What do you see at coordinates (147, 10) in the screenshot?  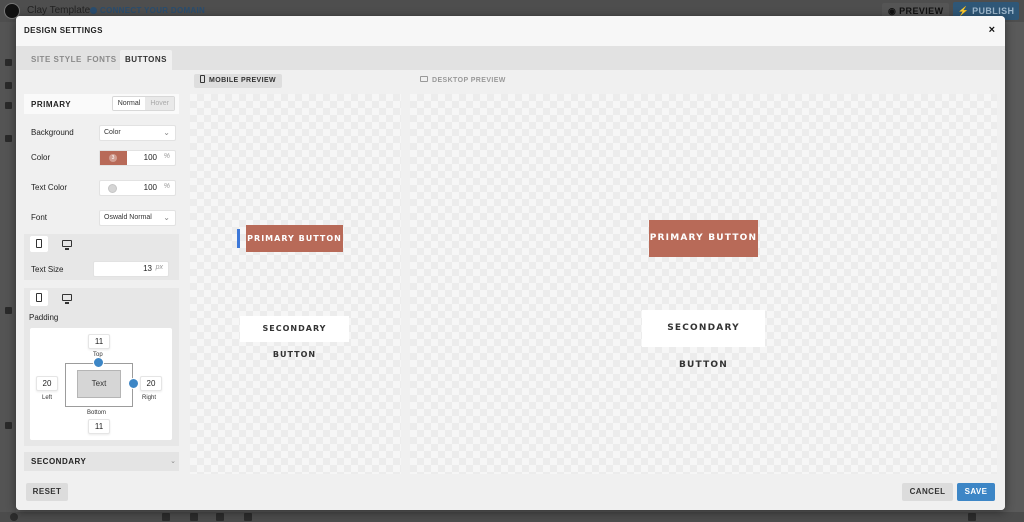 I see `connect-domain-link: CONNECT YOUR DOMAIN` at bounding box center [147, 10].